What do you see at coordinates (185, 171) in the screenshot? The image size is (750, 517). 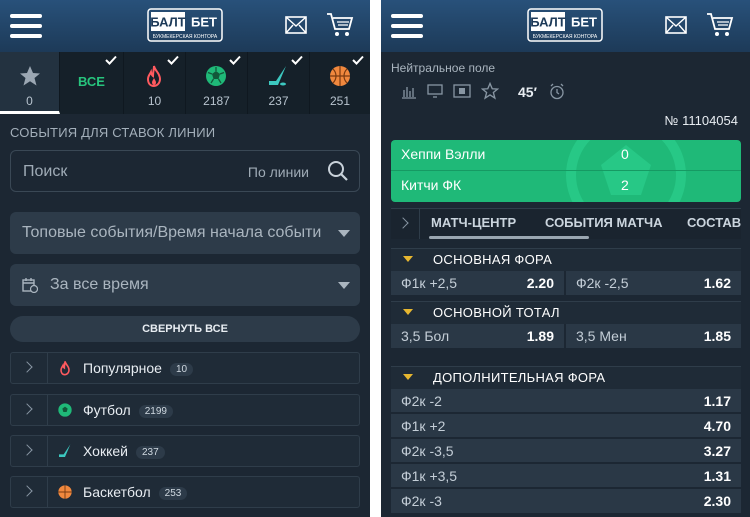 I see `search-field: Поиск По линии` at bounding box center [185, 171].